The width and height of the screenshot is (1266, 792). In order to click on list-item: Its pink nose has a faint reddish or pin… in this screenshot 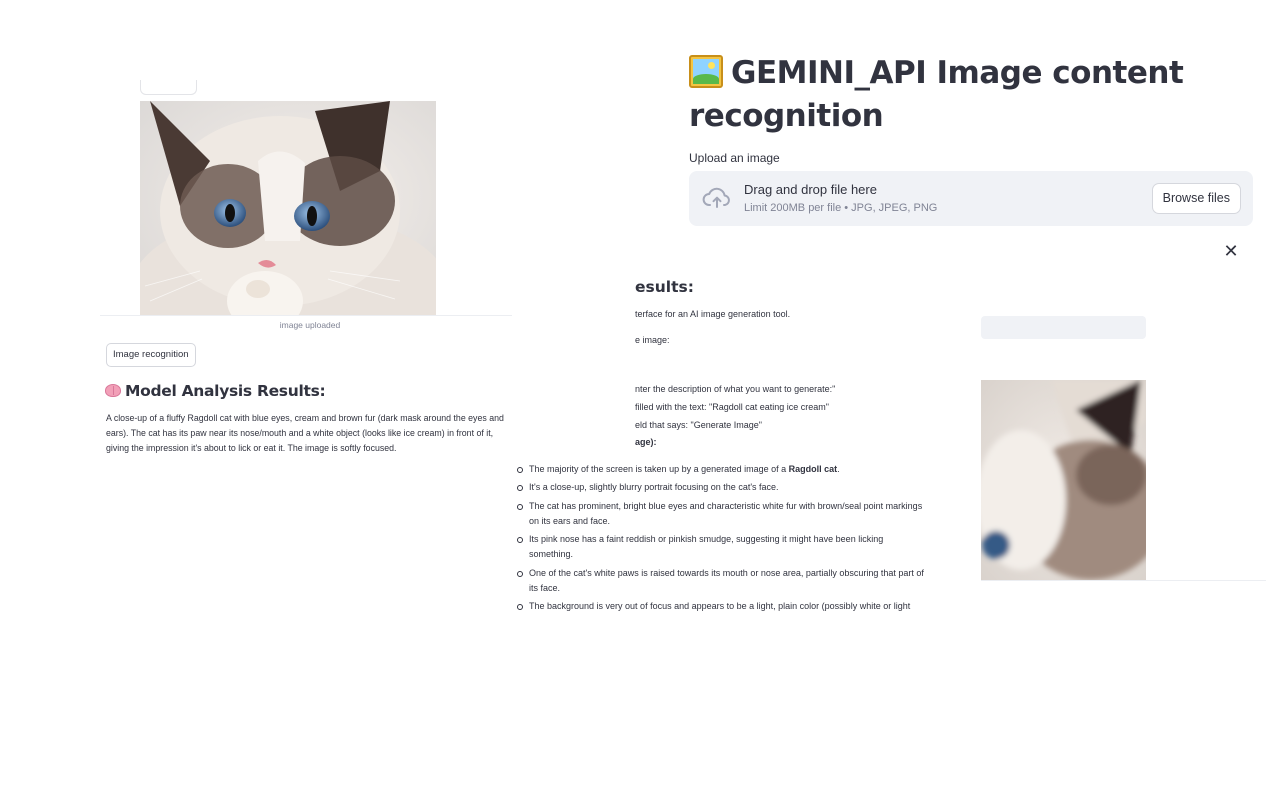, I will do `click(722, 547)`.